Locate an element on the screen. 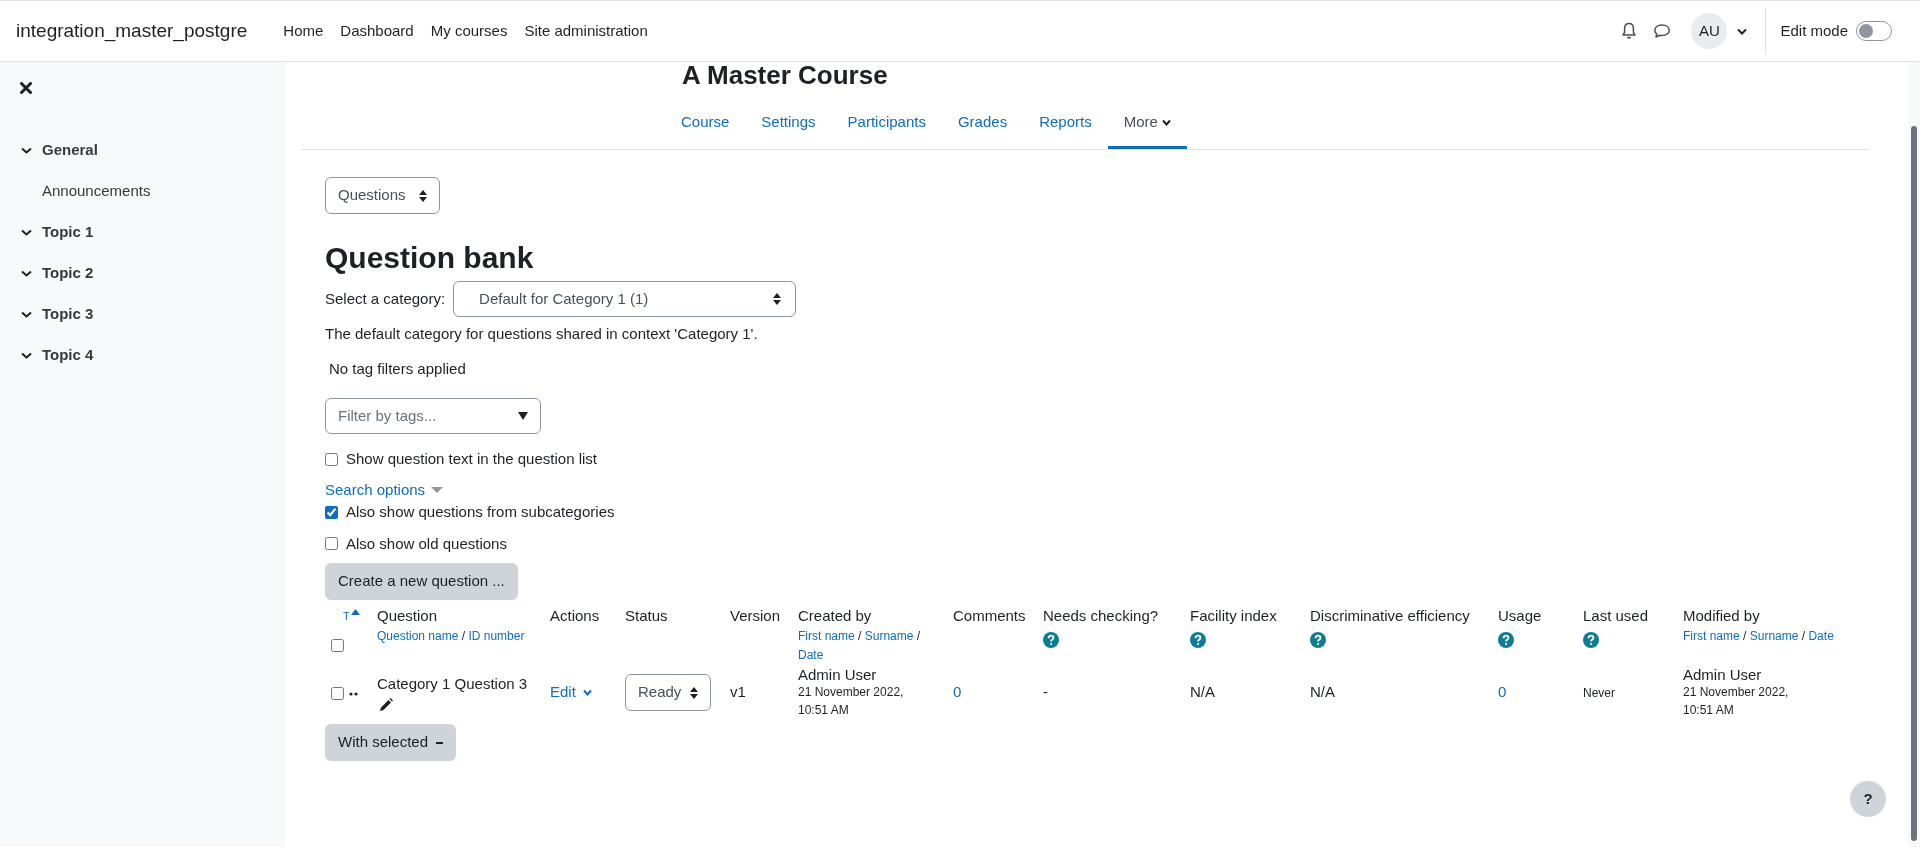 The width and height of the screenshot is (1920, 847). nav-link: My courses is located at coordinates (469, 31).